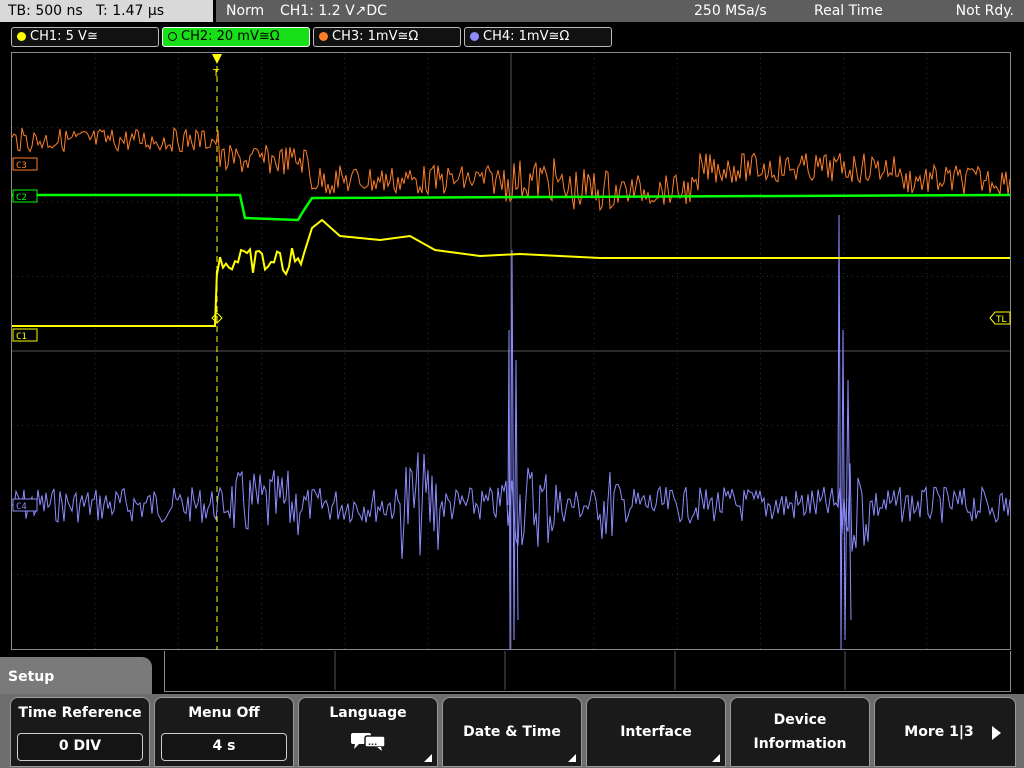 The width and height of the screenshot is (1024, 768). What do you see at coordinates (217, 59) in the screenshot?
I see `trigger-position-marker` at bounding box center [217, 59].